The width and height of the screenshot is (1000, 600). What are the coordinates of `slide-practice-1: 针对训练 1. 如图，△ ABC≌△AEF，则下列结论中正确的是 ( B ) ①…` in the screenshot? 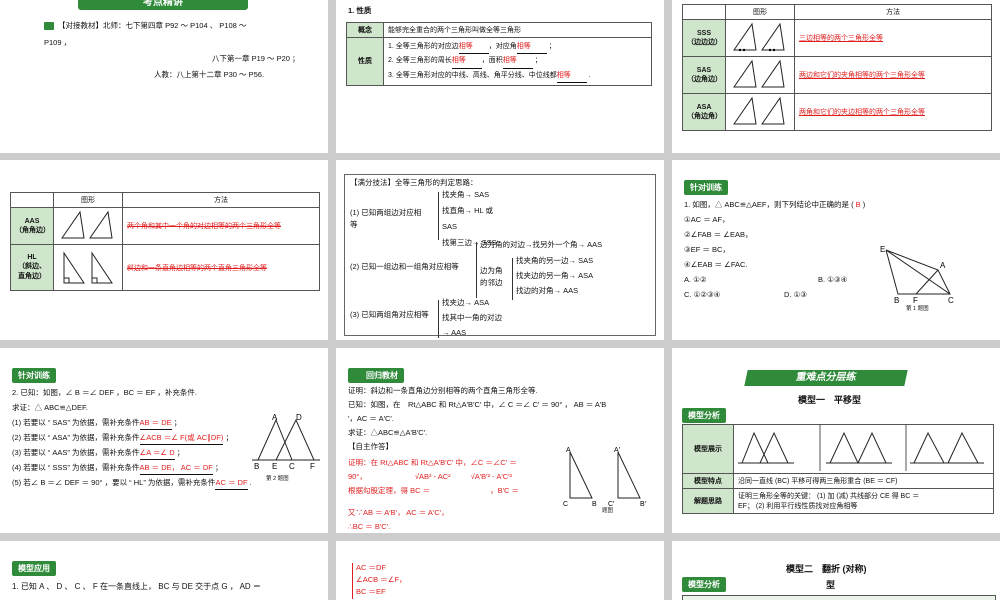 It's located at (836, 250).